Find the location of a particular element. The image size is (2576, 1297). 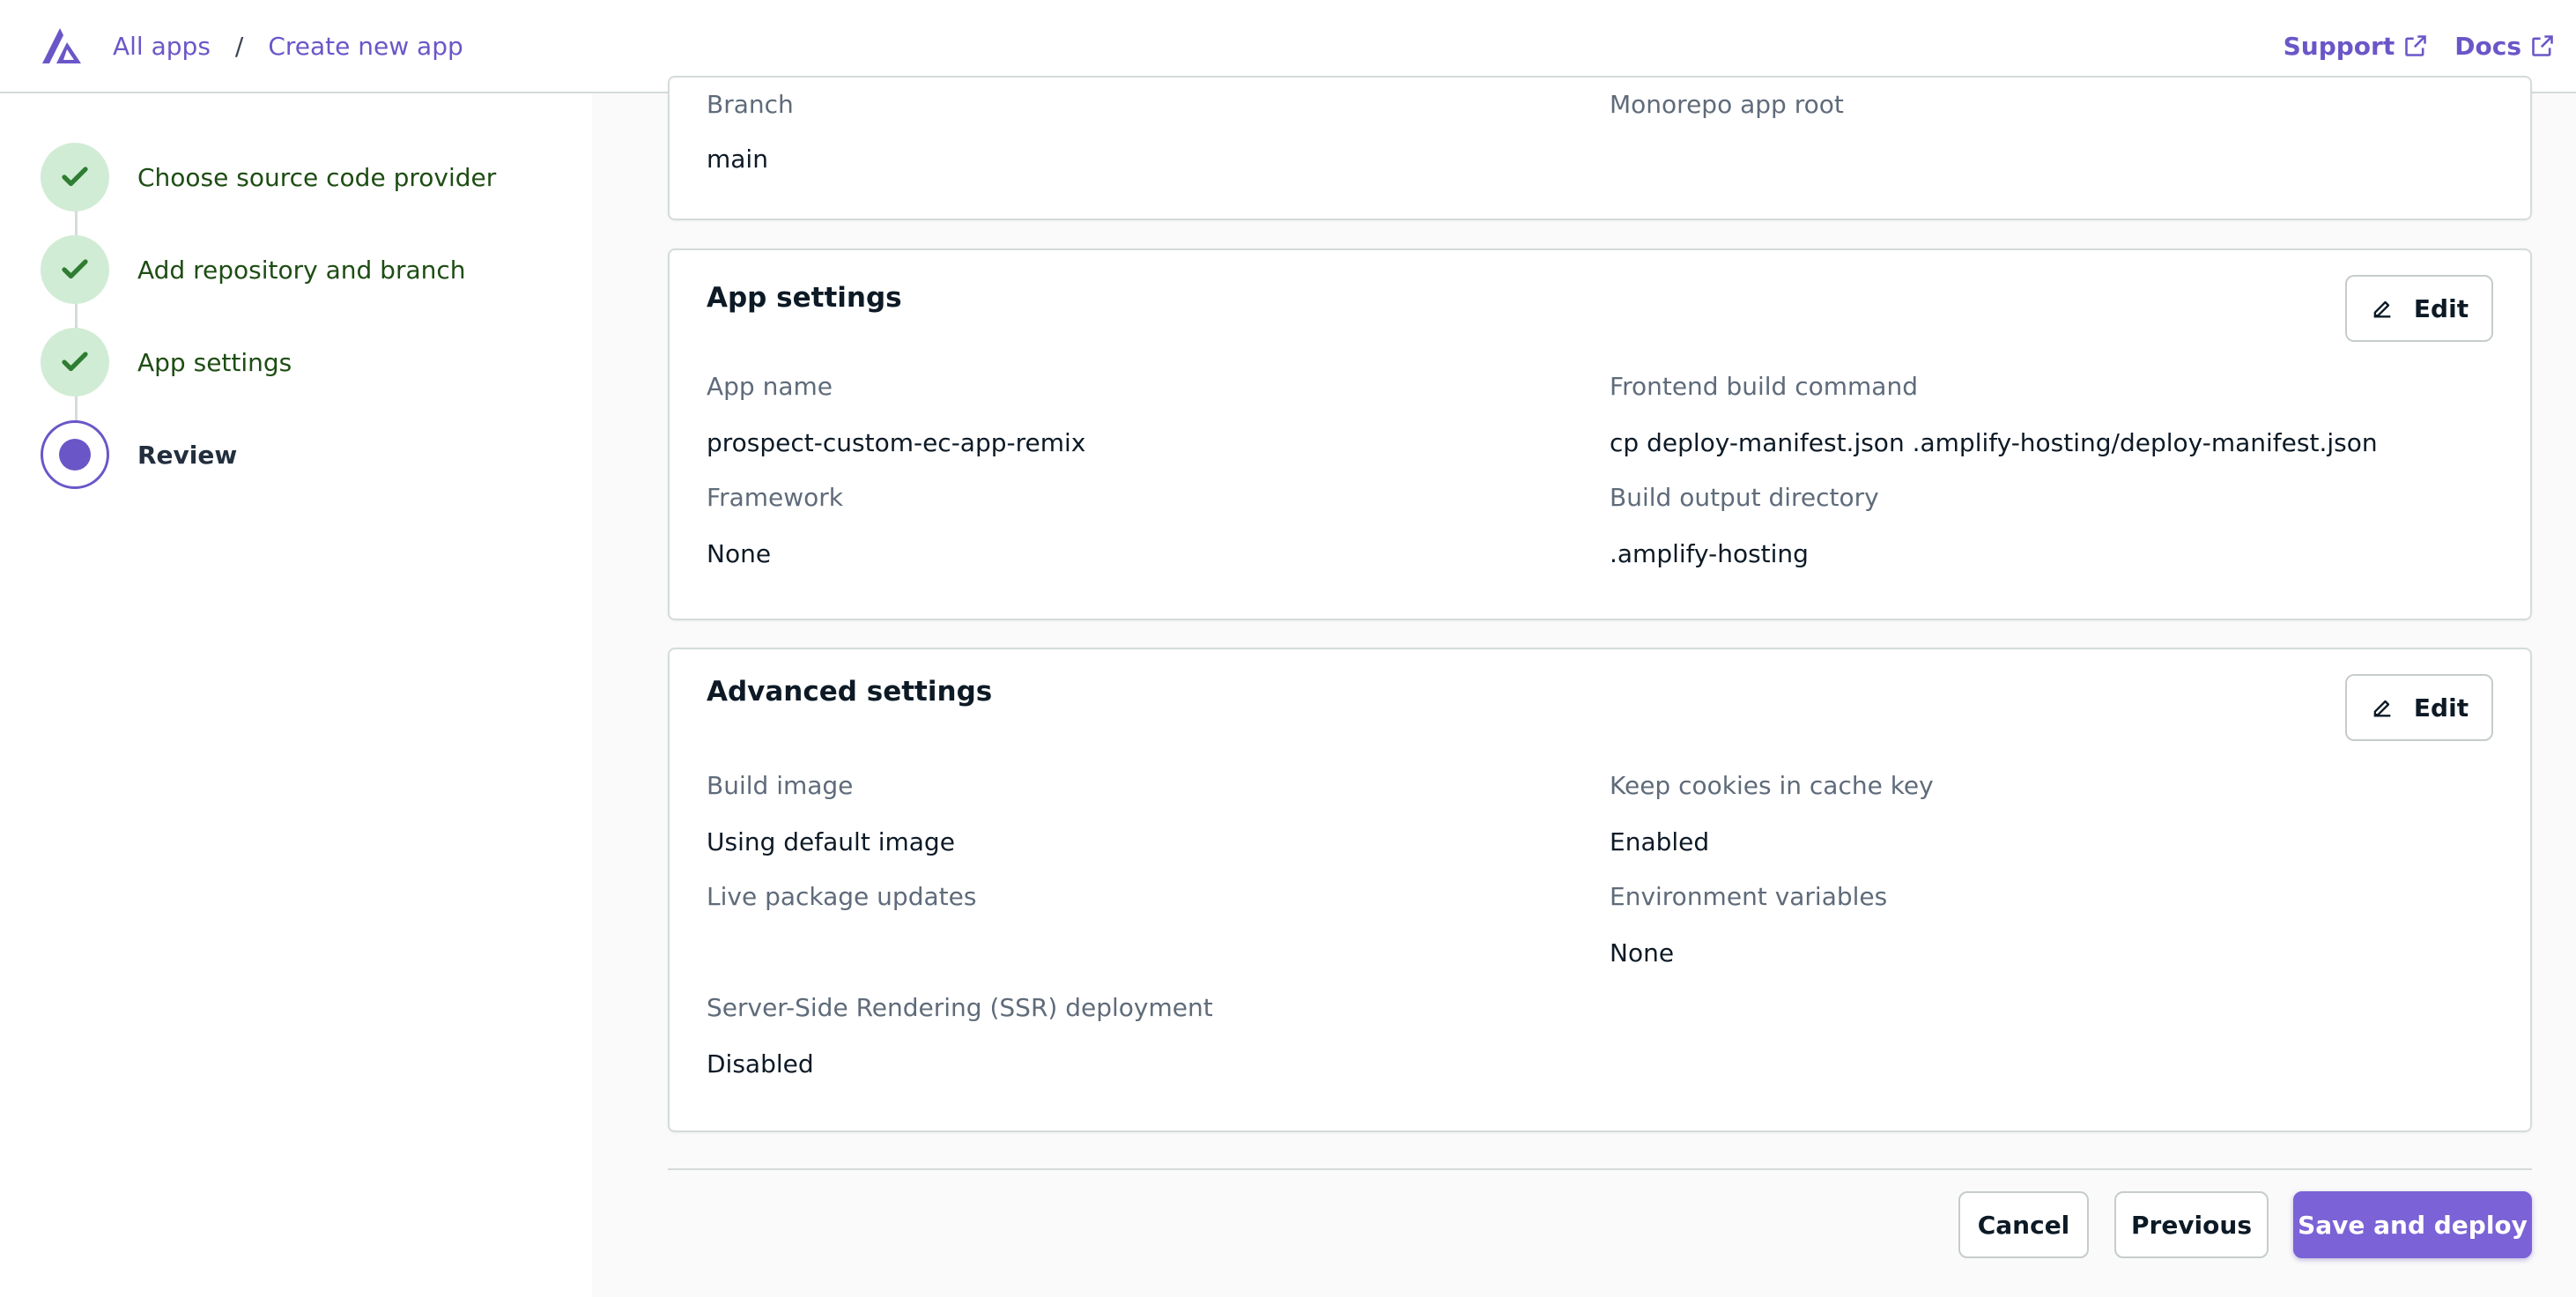

field-label: Framework is located at coordinates (775, 497).